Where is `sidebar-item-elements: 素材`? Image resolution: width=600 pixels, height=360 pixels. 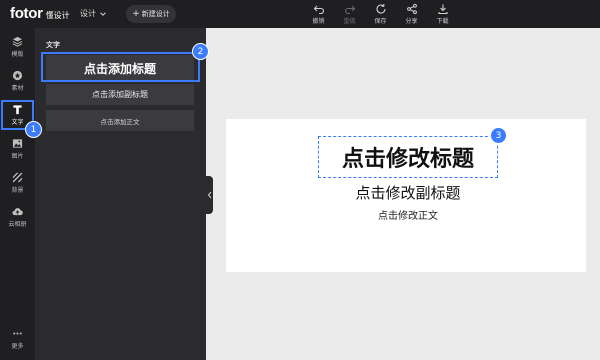
sidebar-item-elements: 素材 is located at coordinates (17, 81).